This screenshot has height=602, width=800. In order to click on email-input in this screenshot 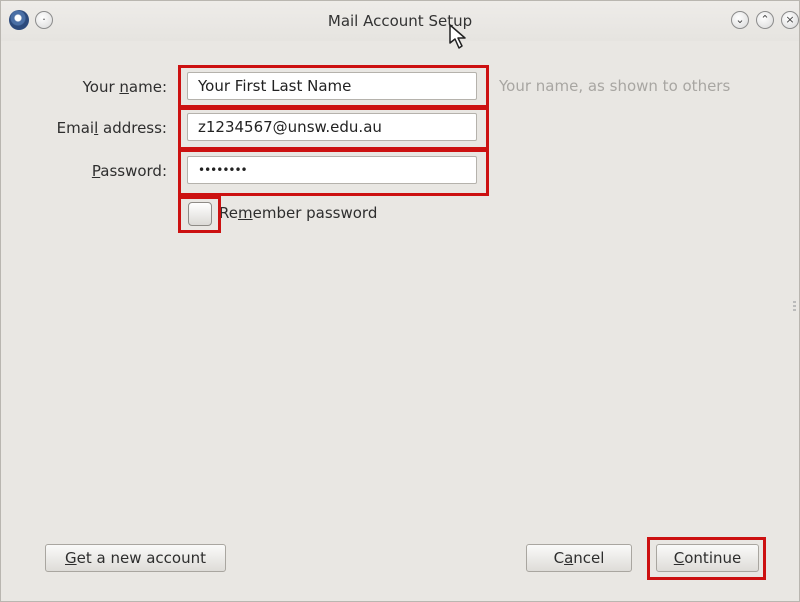, I will do `click(332, 127)`.